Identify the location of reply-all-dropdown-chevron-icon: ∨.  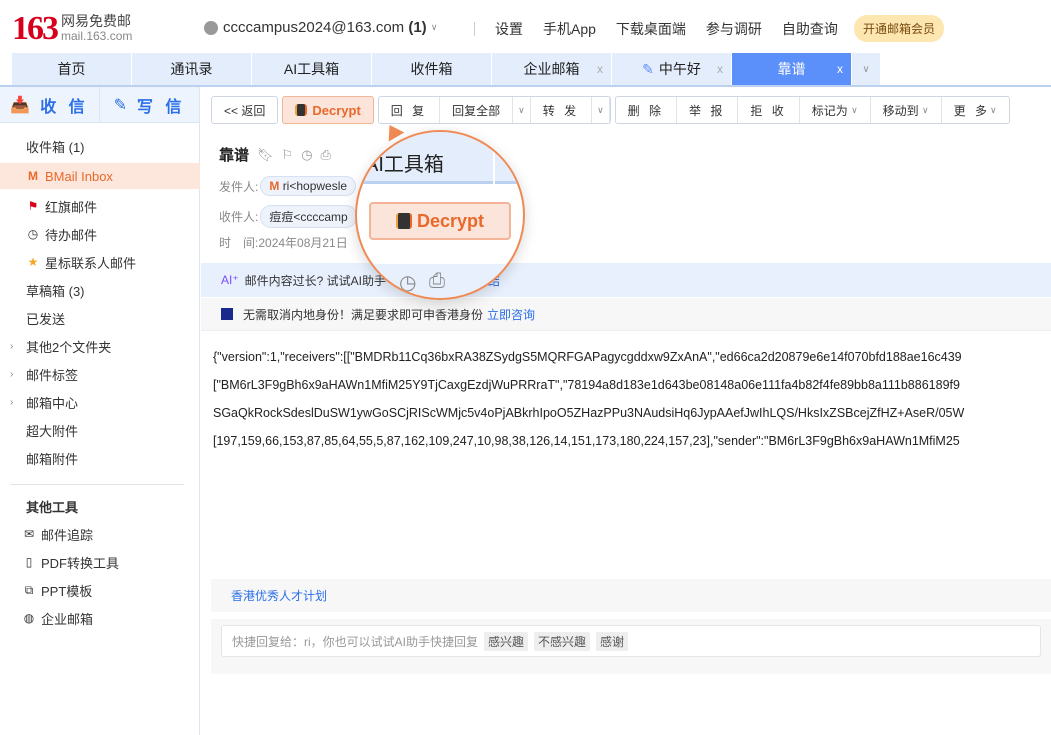
(522, 110).